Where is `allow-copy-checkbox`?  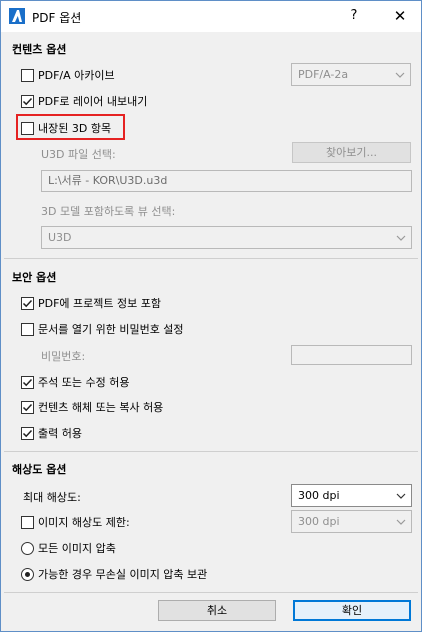 allow-copy-checkbox is located at coordinates (27, 407).